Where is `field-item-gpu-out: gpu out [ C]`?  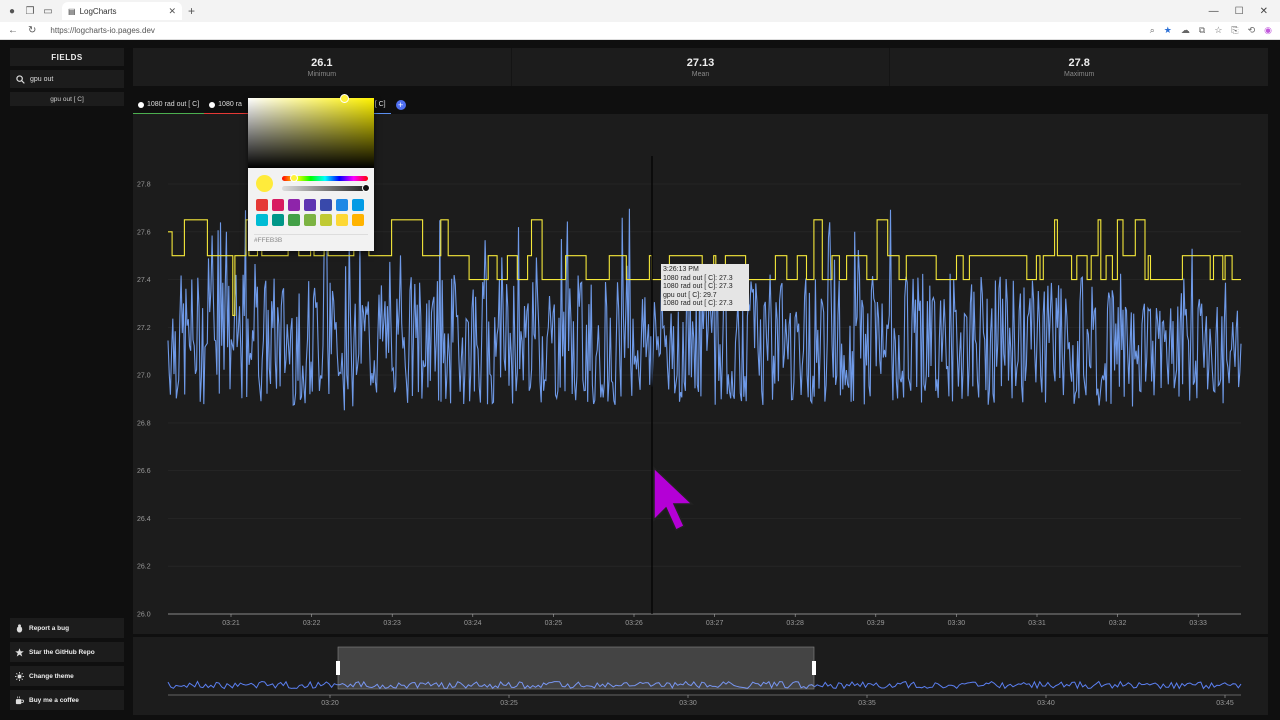
field-item-gpu-out: gpu out [ C] is located at coordinates (67, 99).